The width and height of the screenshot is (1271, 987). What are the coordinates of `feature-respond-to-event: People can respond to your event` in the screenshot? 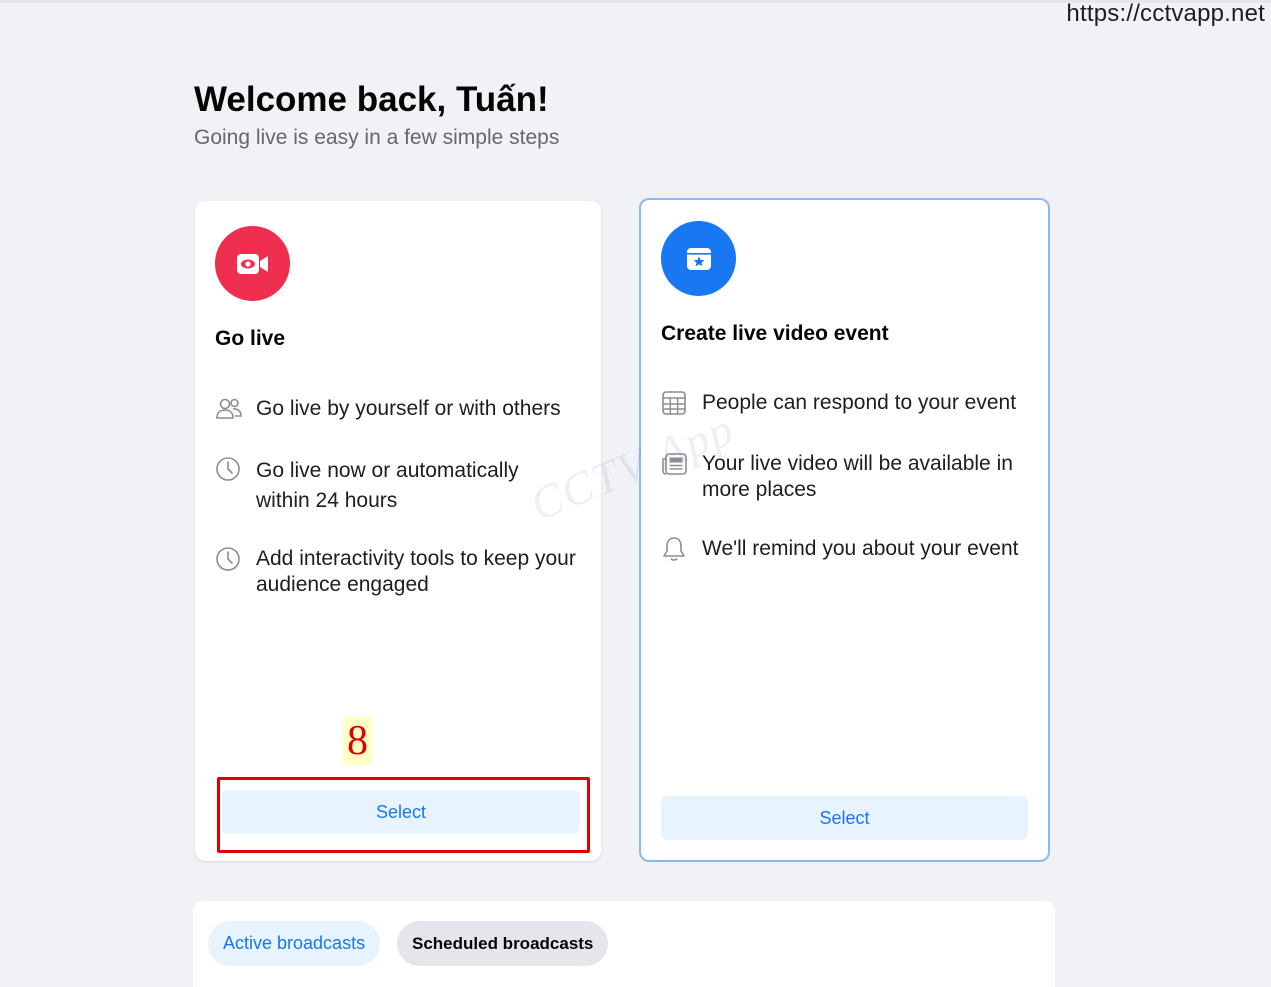 It's located at (841, 403).